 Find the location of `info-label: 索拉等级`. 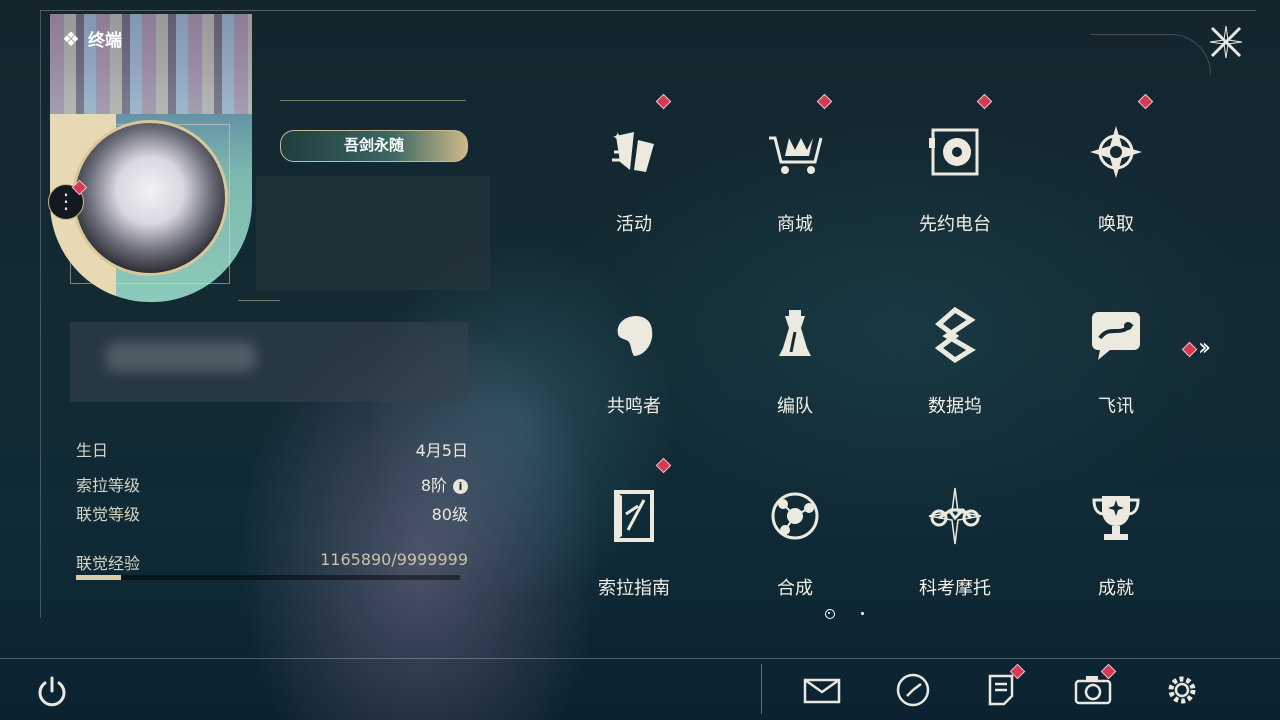

info-label: 索拉等级 is located at coordinates (108, 485).